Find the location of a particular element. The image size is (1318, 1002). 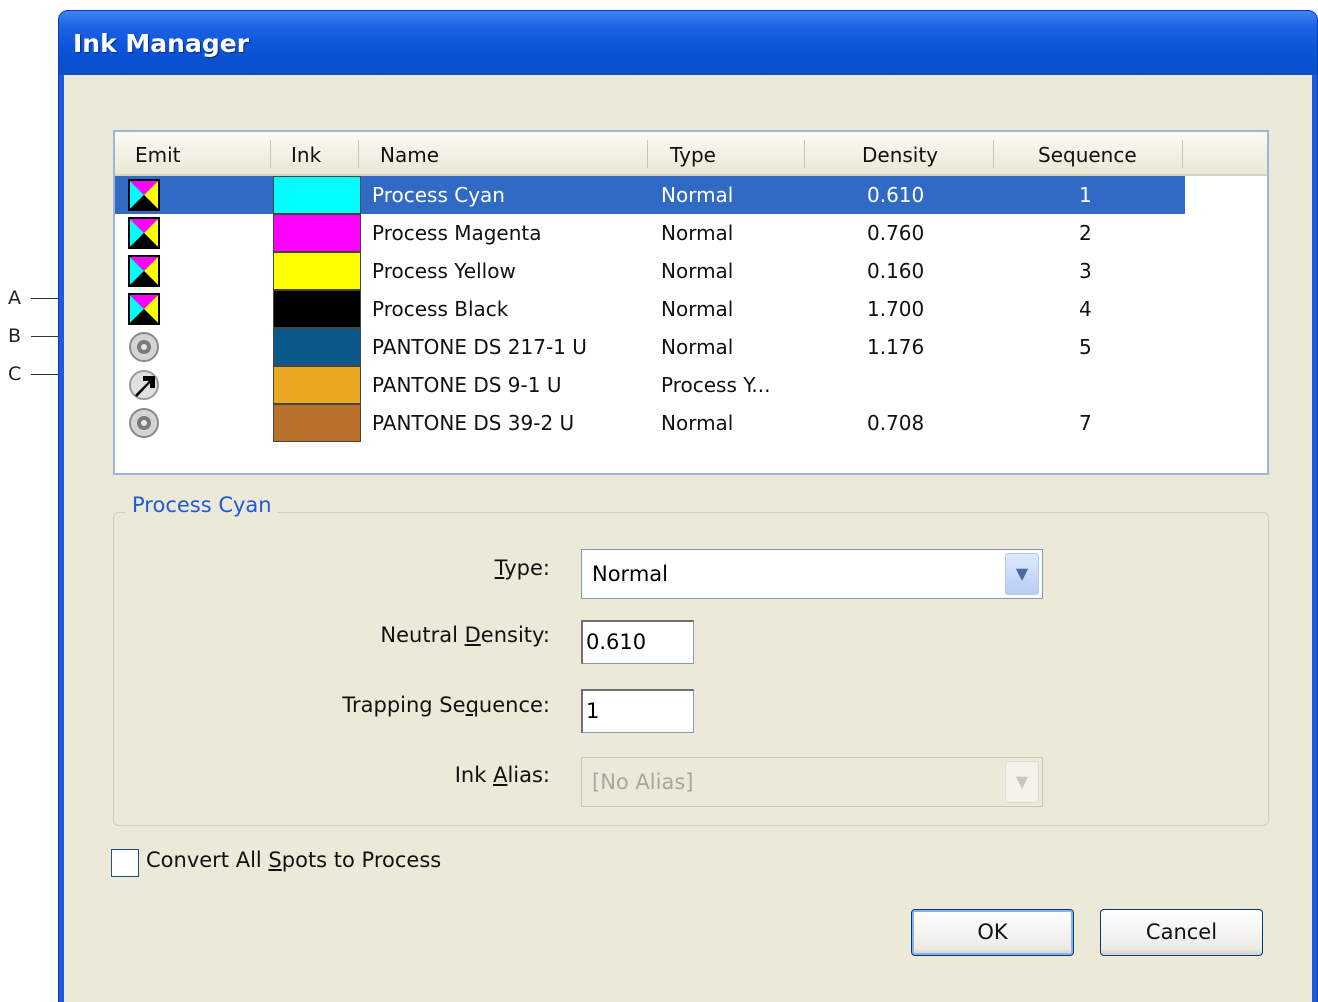

table-row: Process Black Normal 1.700 4 is located at coordinates (650, 309).